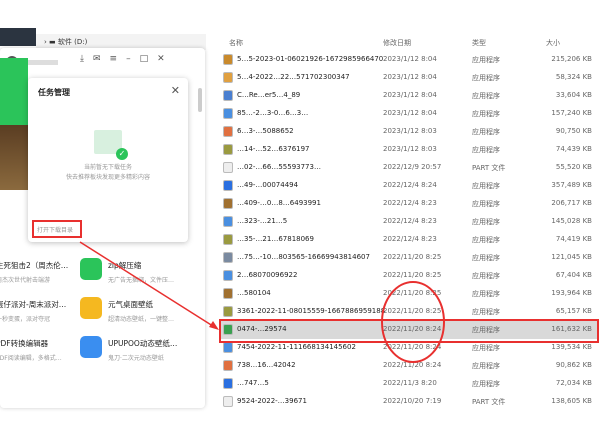  Describe the element at coordinates (148, 285) in the screenshot. I see `annotation-arrow` at that location.